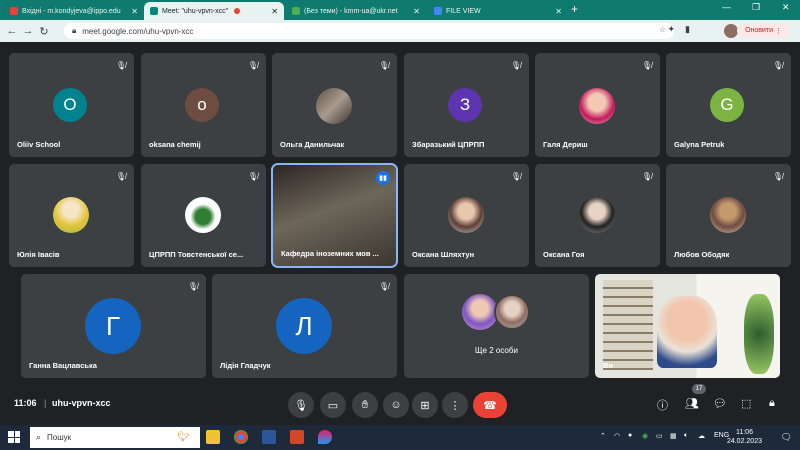 The height and width of the screenshot is (450, 800). I want to click on avatar: O, so click(70, 105).